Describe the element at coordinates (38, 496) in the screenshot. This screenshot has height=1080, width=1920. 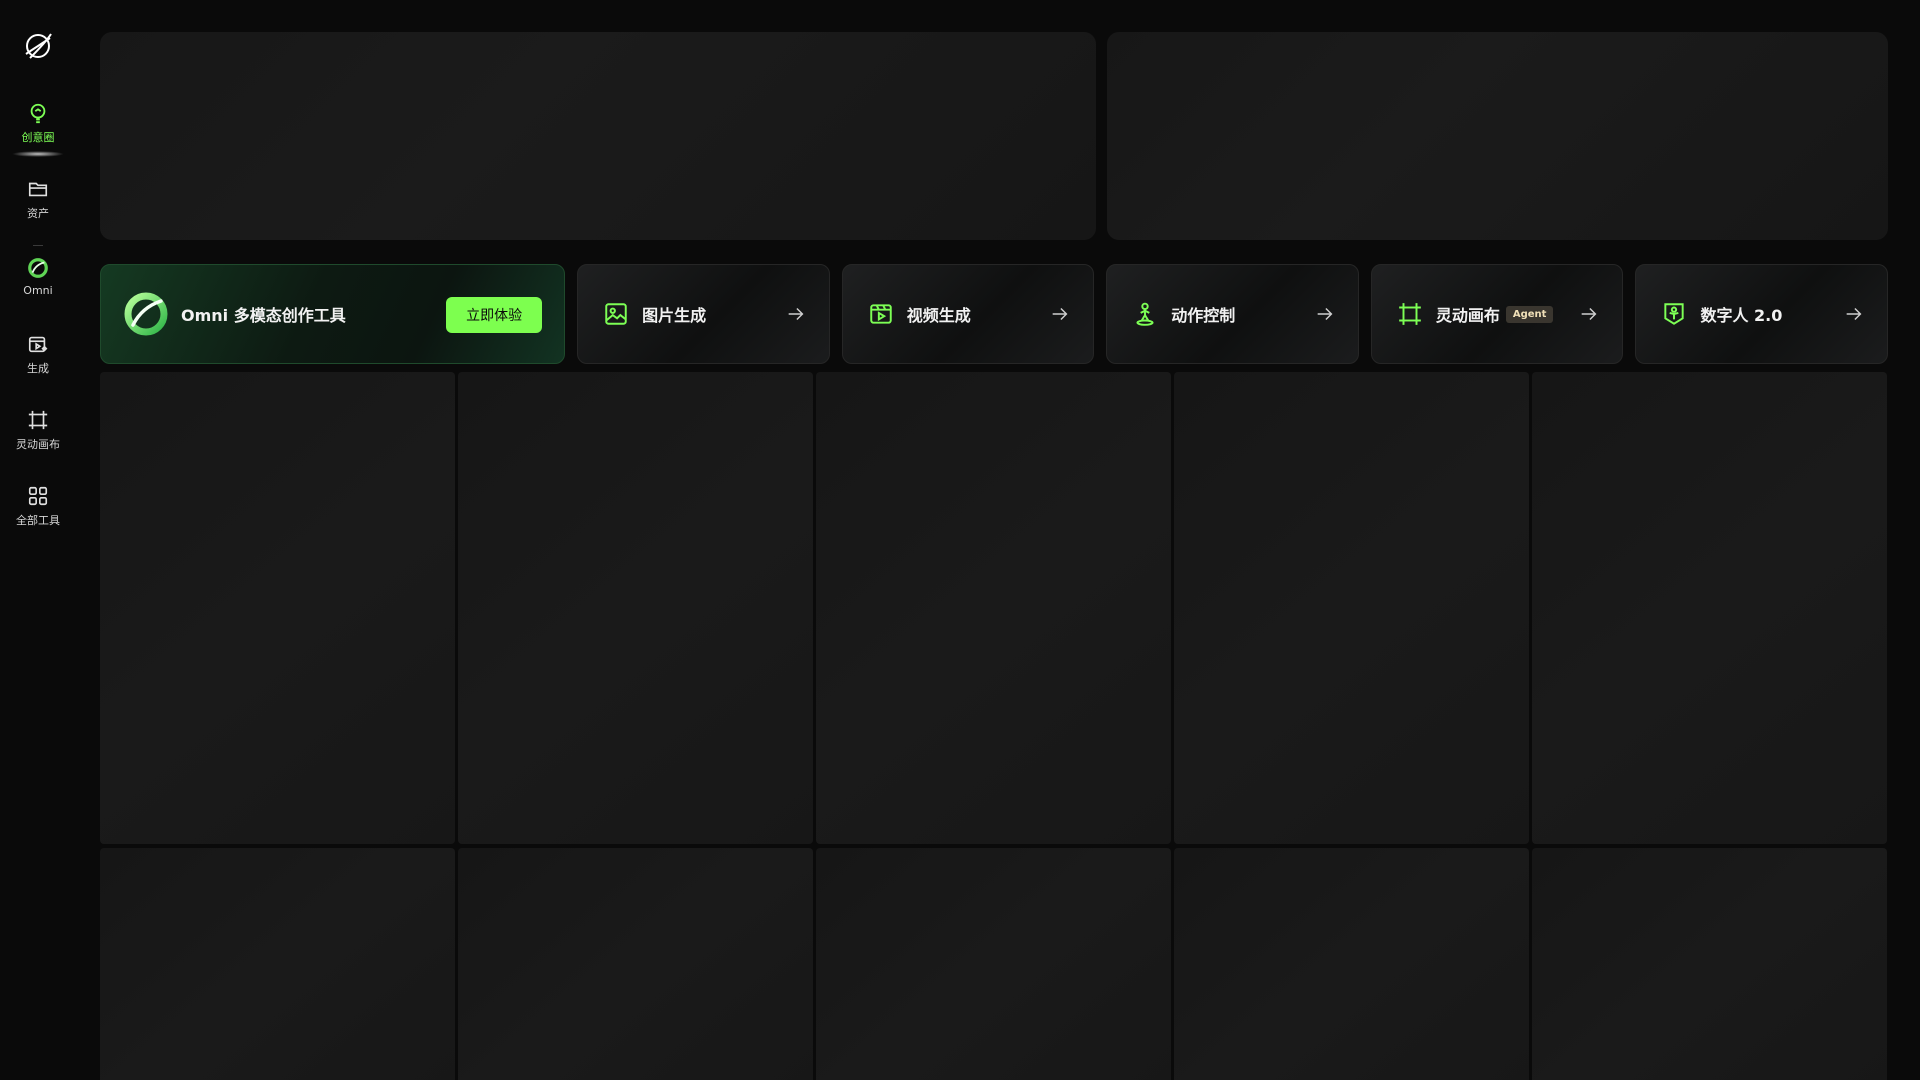
I see `grid-icon` at that location.